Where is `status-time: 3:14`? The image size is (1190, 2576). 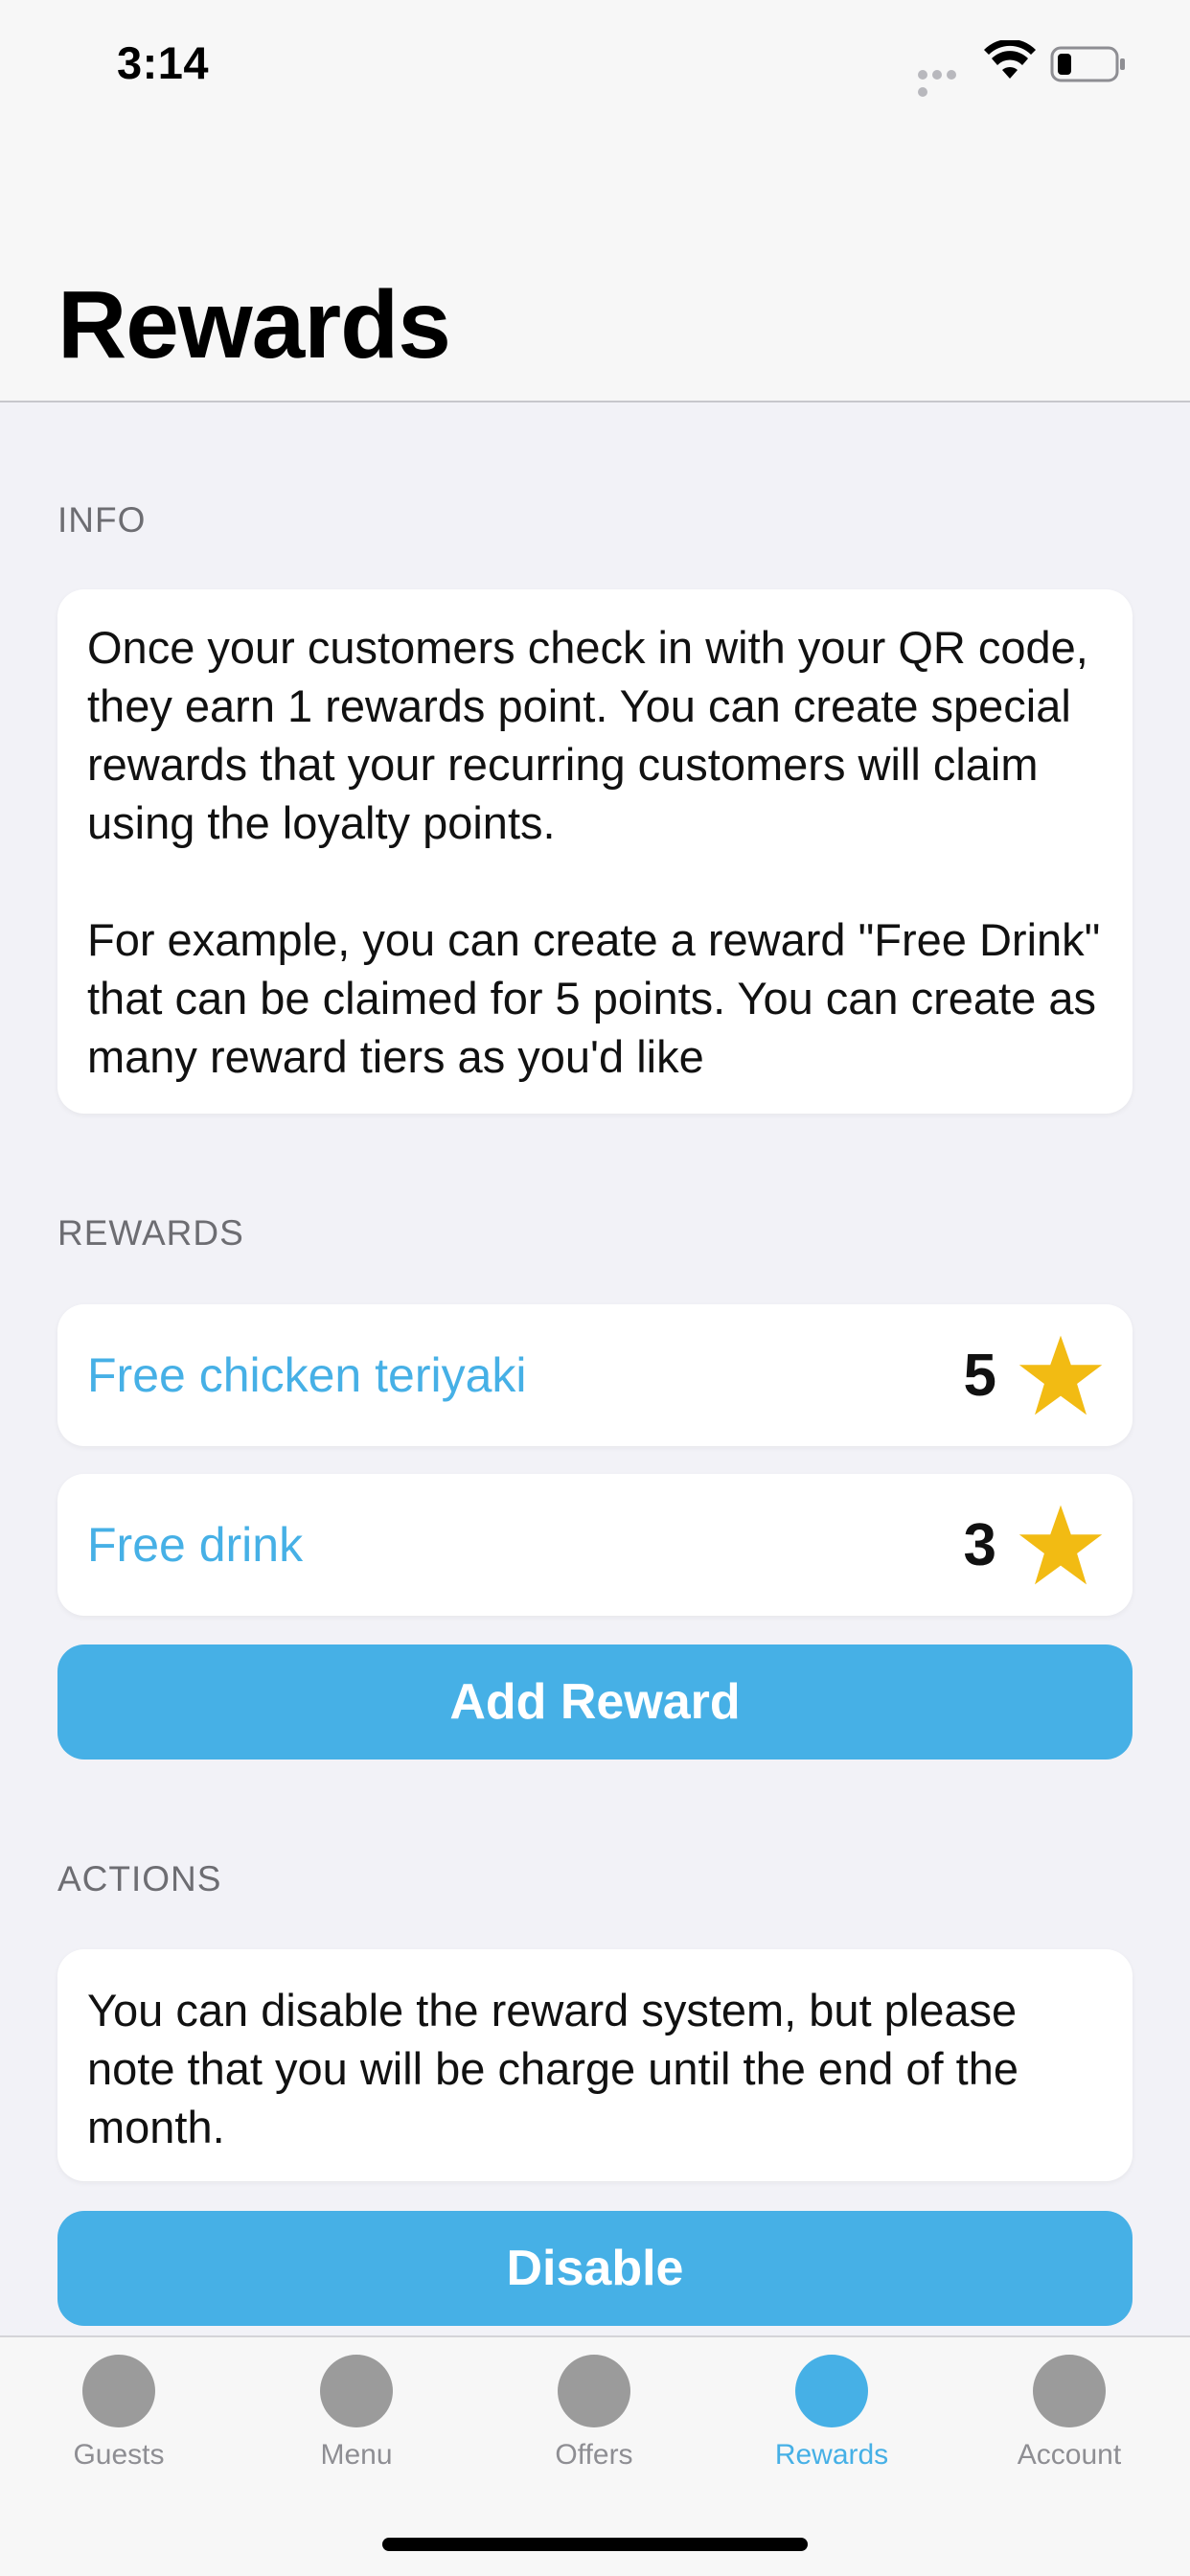 status-time: 3:14 is located at coordinates (163, 63).